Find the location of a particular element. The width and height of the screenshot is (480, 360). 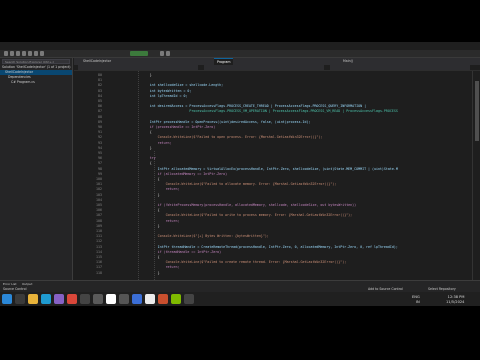

start-icon is located at coordinates (7, 299).